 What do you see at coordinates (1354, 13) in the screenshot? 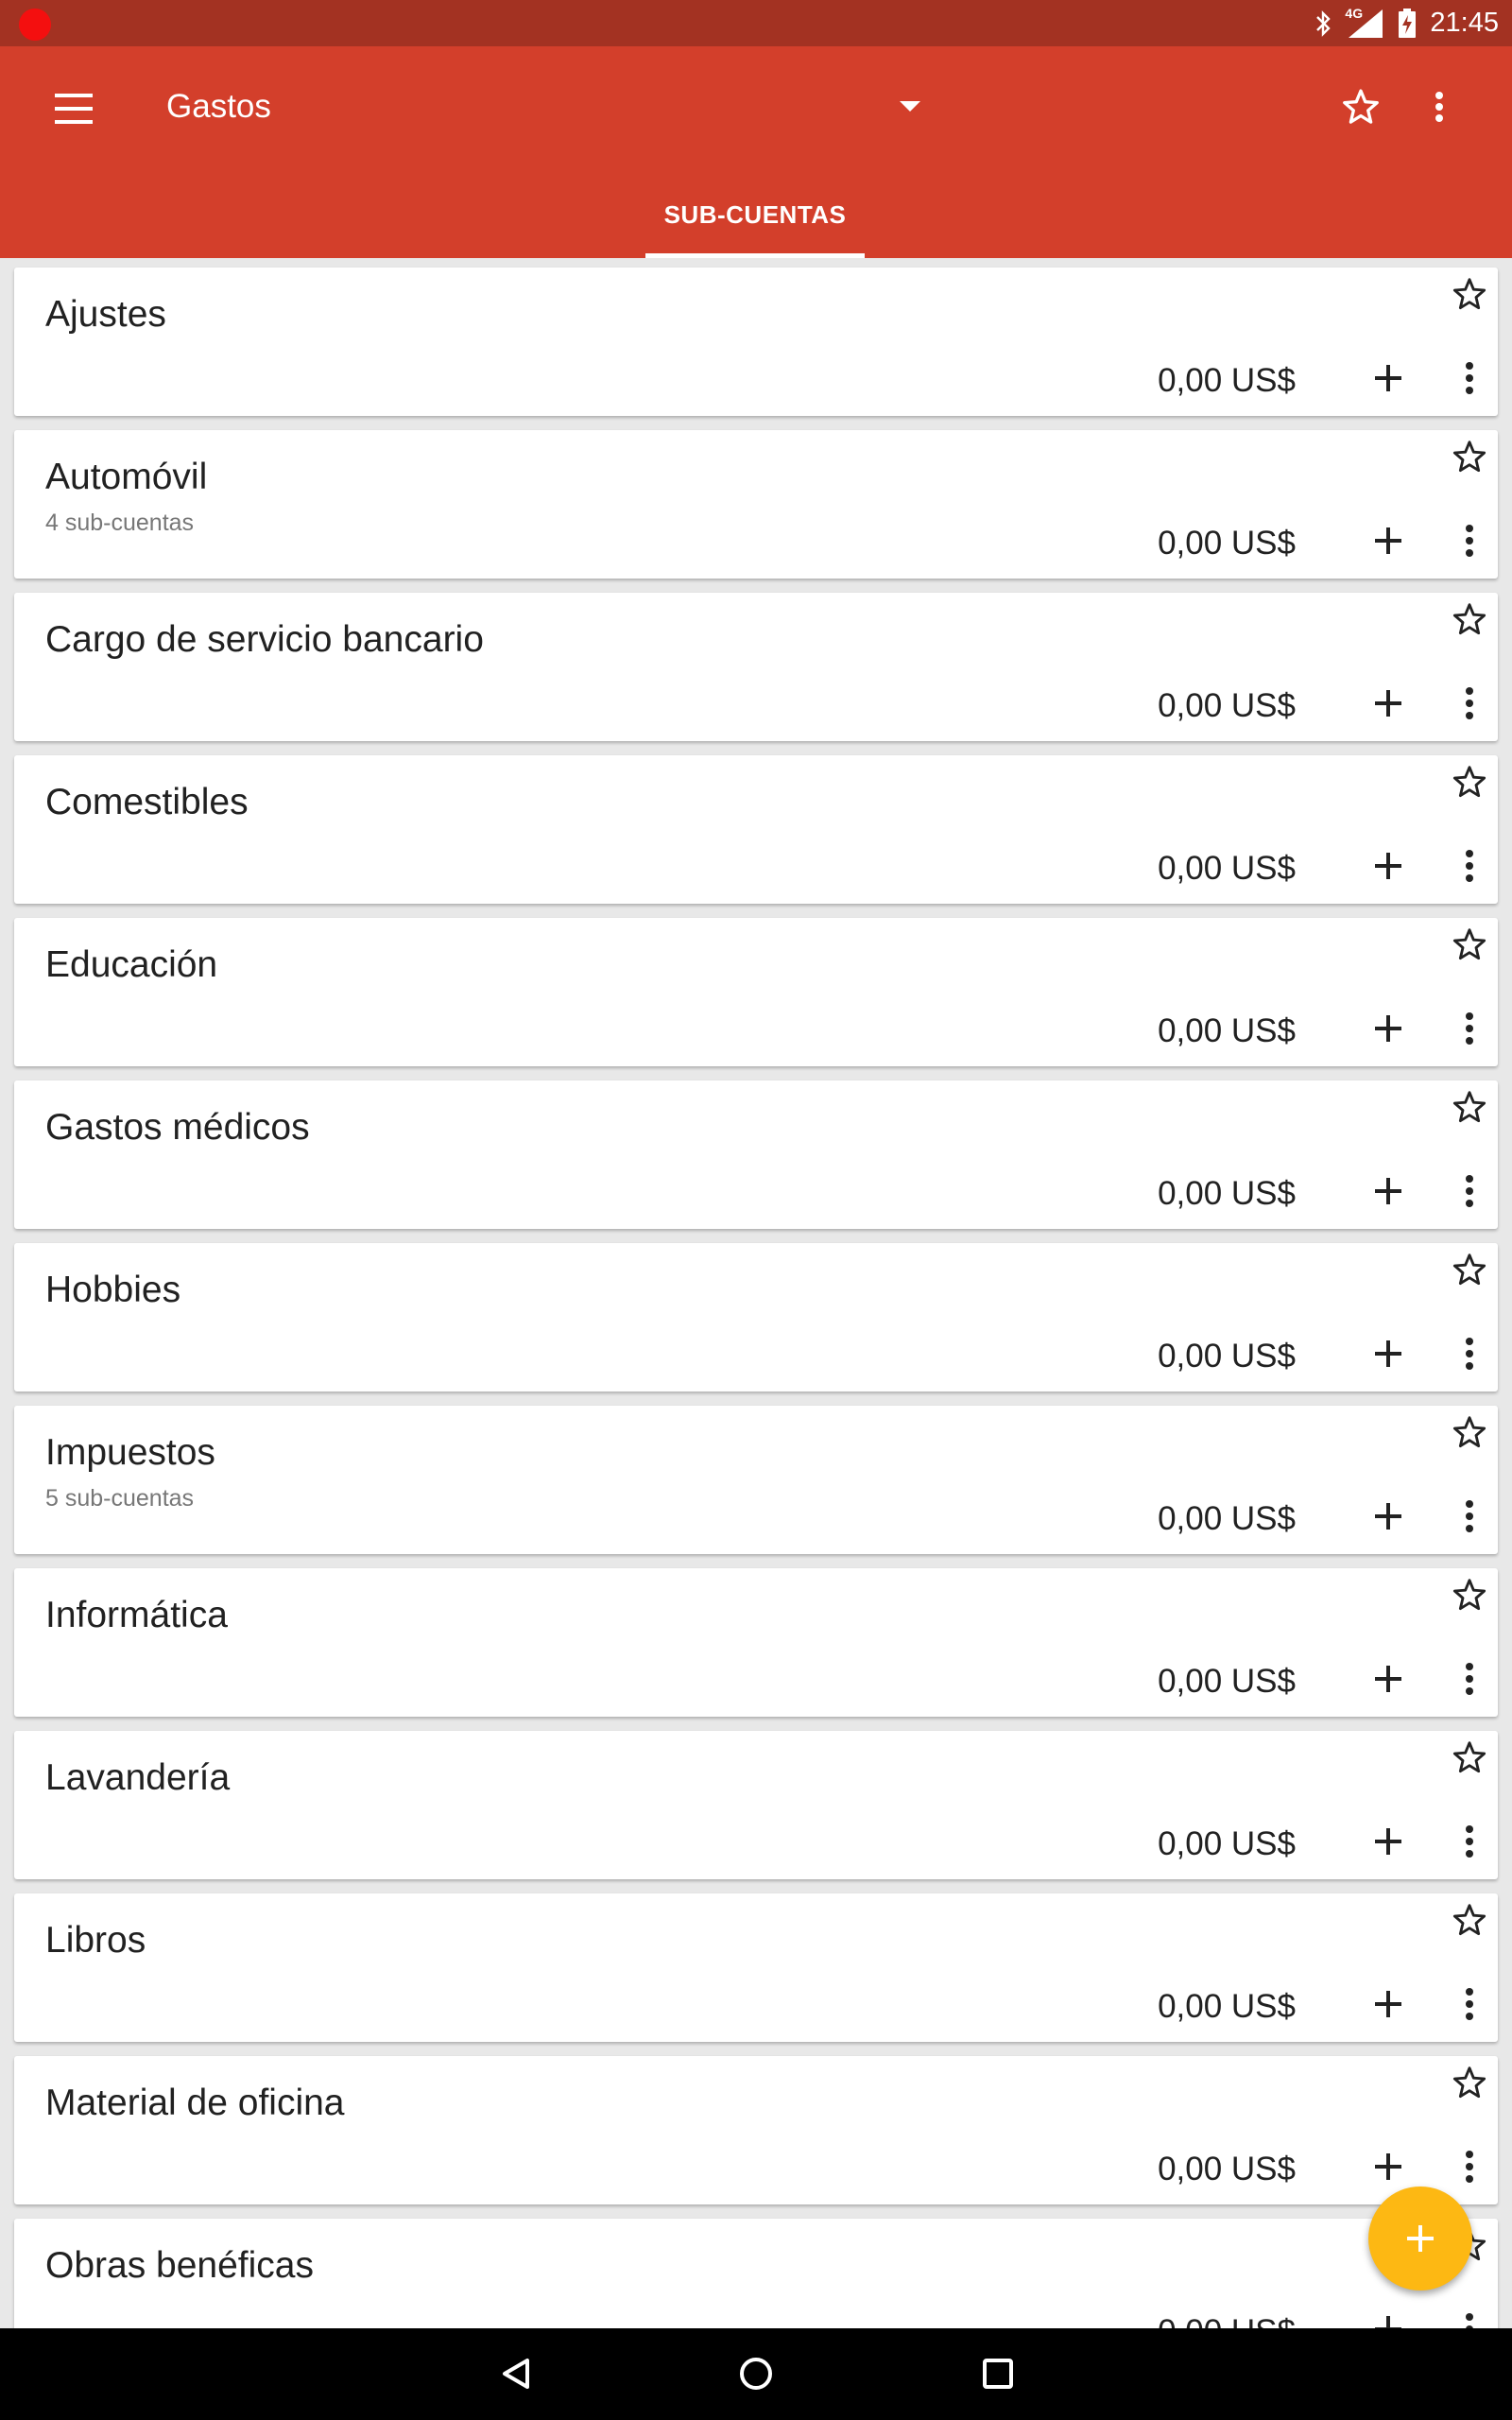
I see `network-type-label: 4G` at bounding box center [1354, 13].